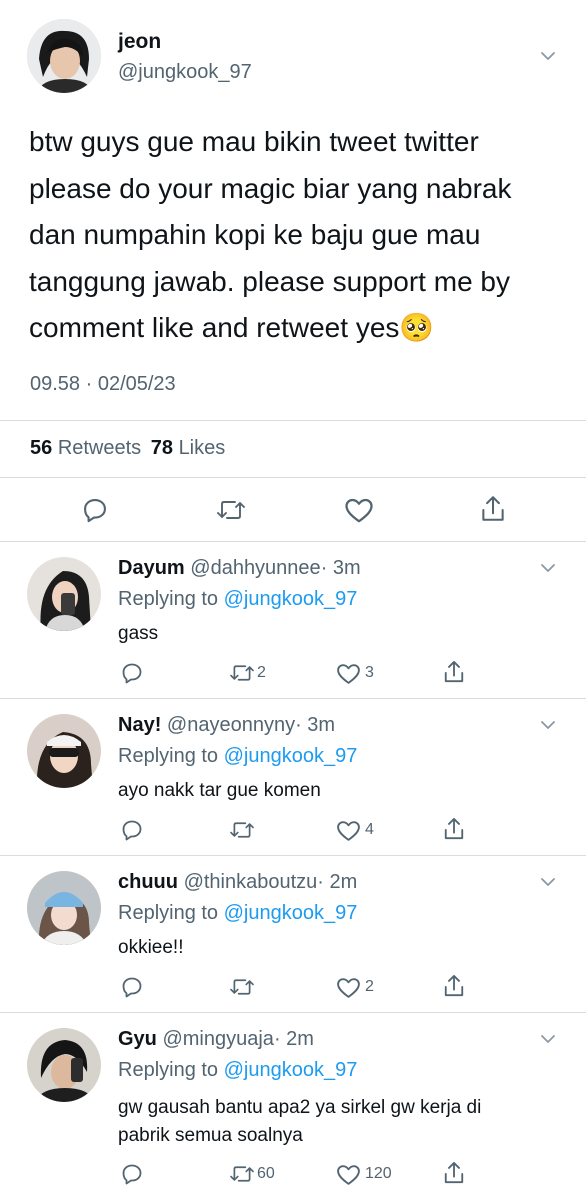 This screenshot has width=586, height=1200. Describe the element at coordinates (369, 672) in the screenshot. I see `like-count: 3` at that location.